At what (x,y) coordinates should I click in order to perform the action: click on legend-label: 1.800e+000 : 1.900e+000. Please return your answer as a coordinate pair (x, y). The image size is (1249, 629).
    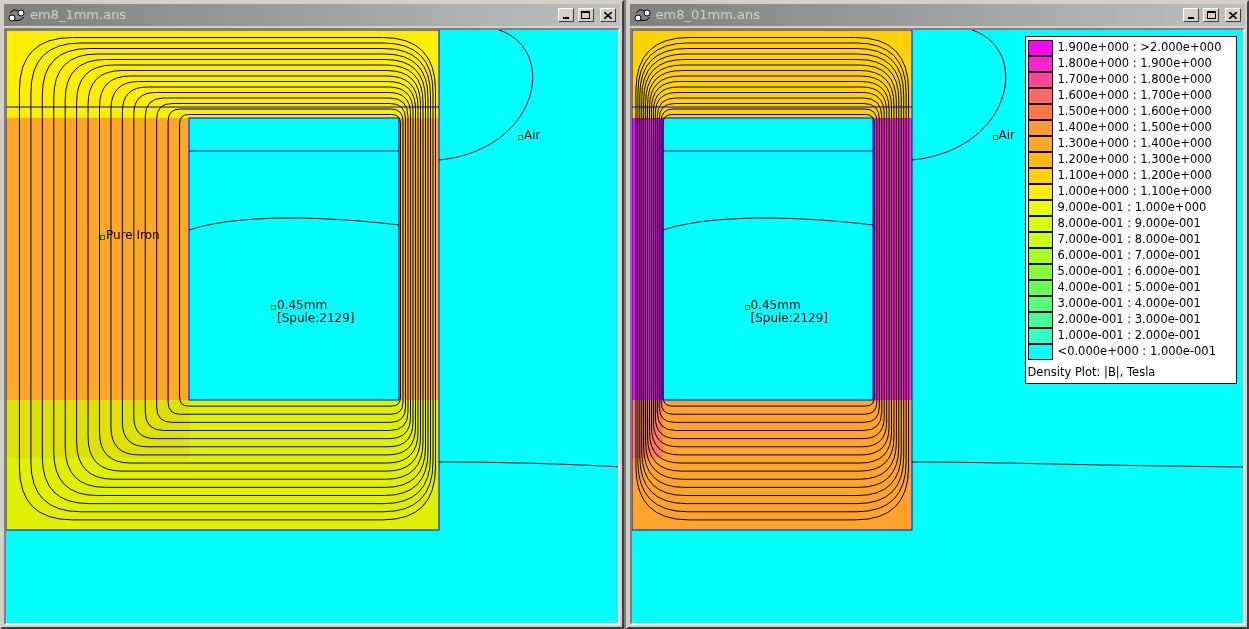
    Looking at the image, I should click on (1134, 64).